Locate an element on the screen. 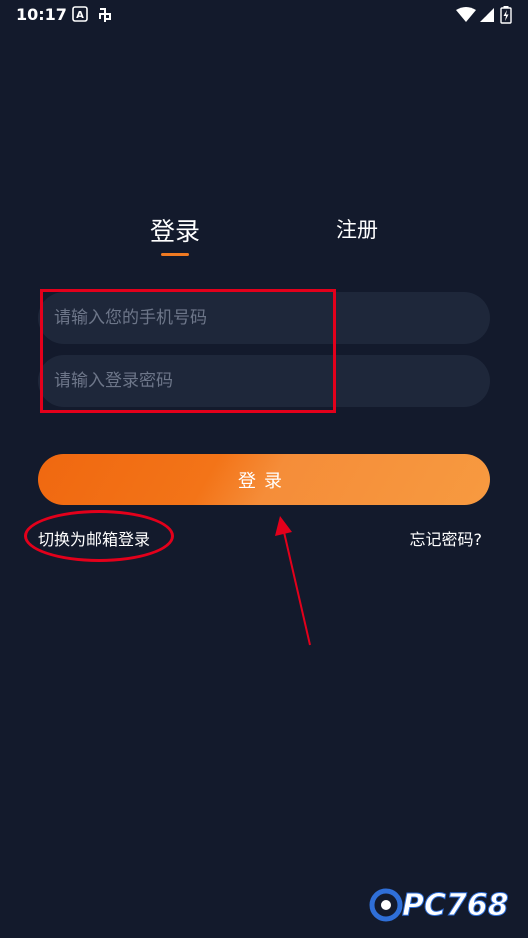 This screenshot has width=528, height=938. svg-text: A is located at coordinates (80, 15).